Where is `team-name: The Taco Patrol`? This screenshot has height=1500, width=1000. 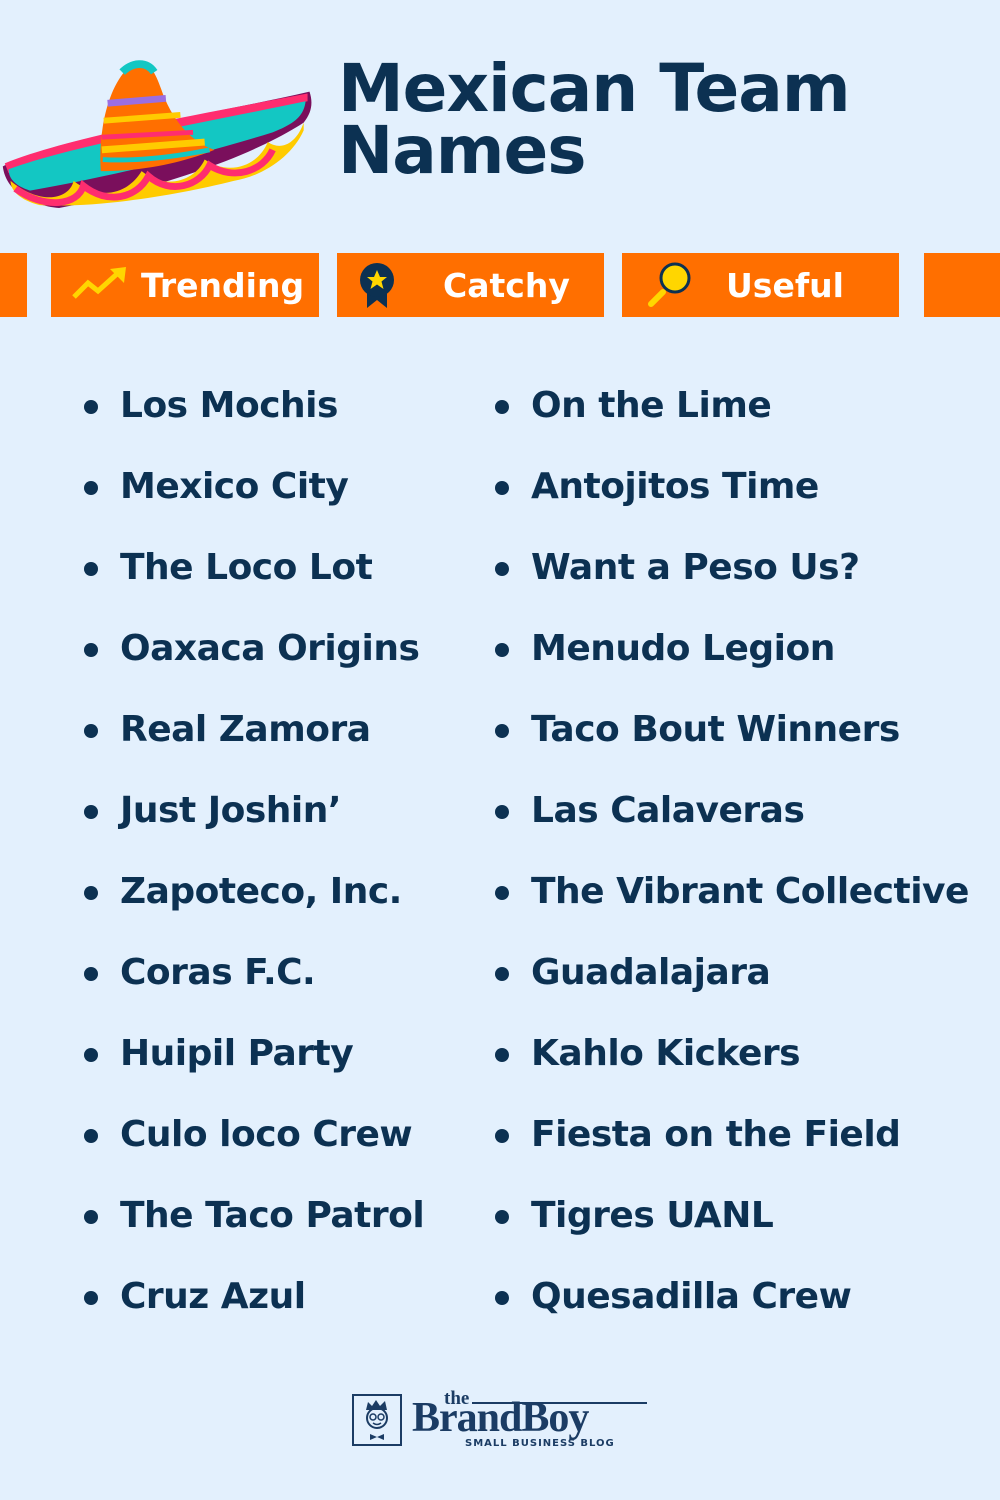
team-name: The Taco Patrol is located at coordinates (272, 1215).